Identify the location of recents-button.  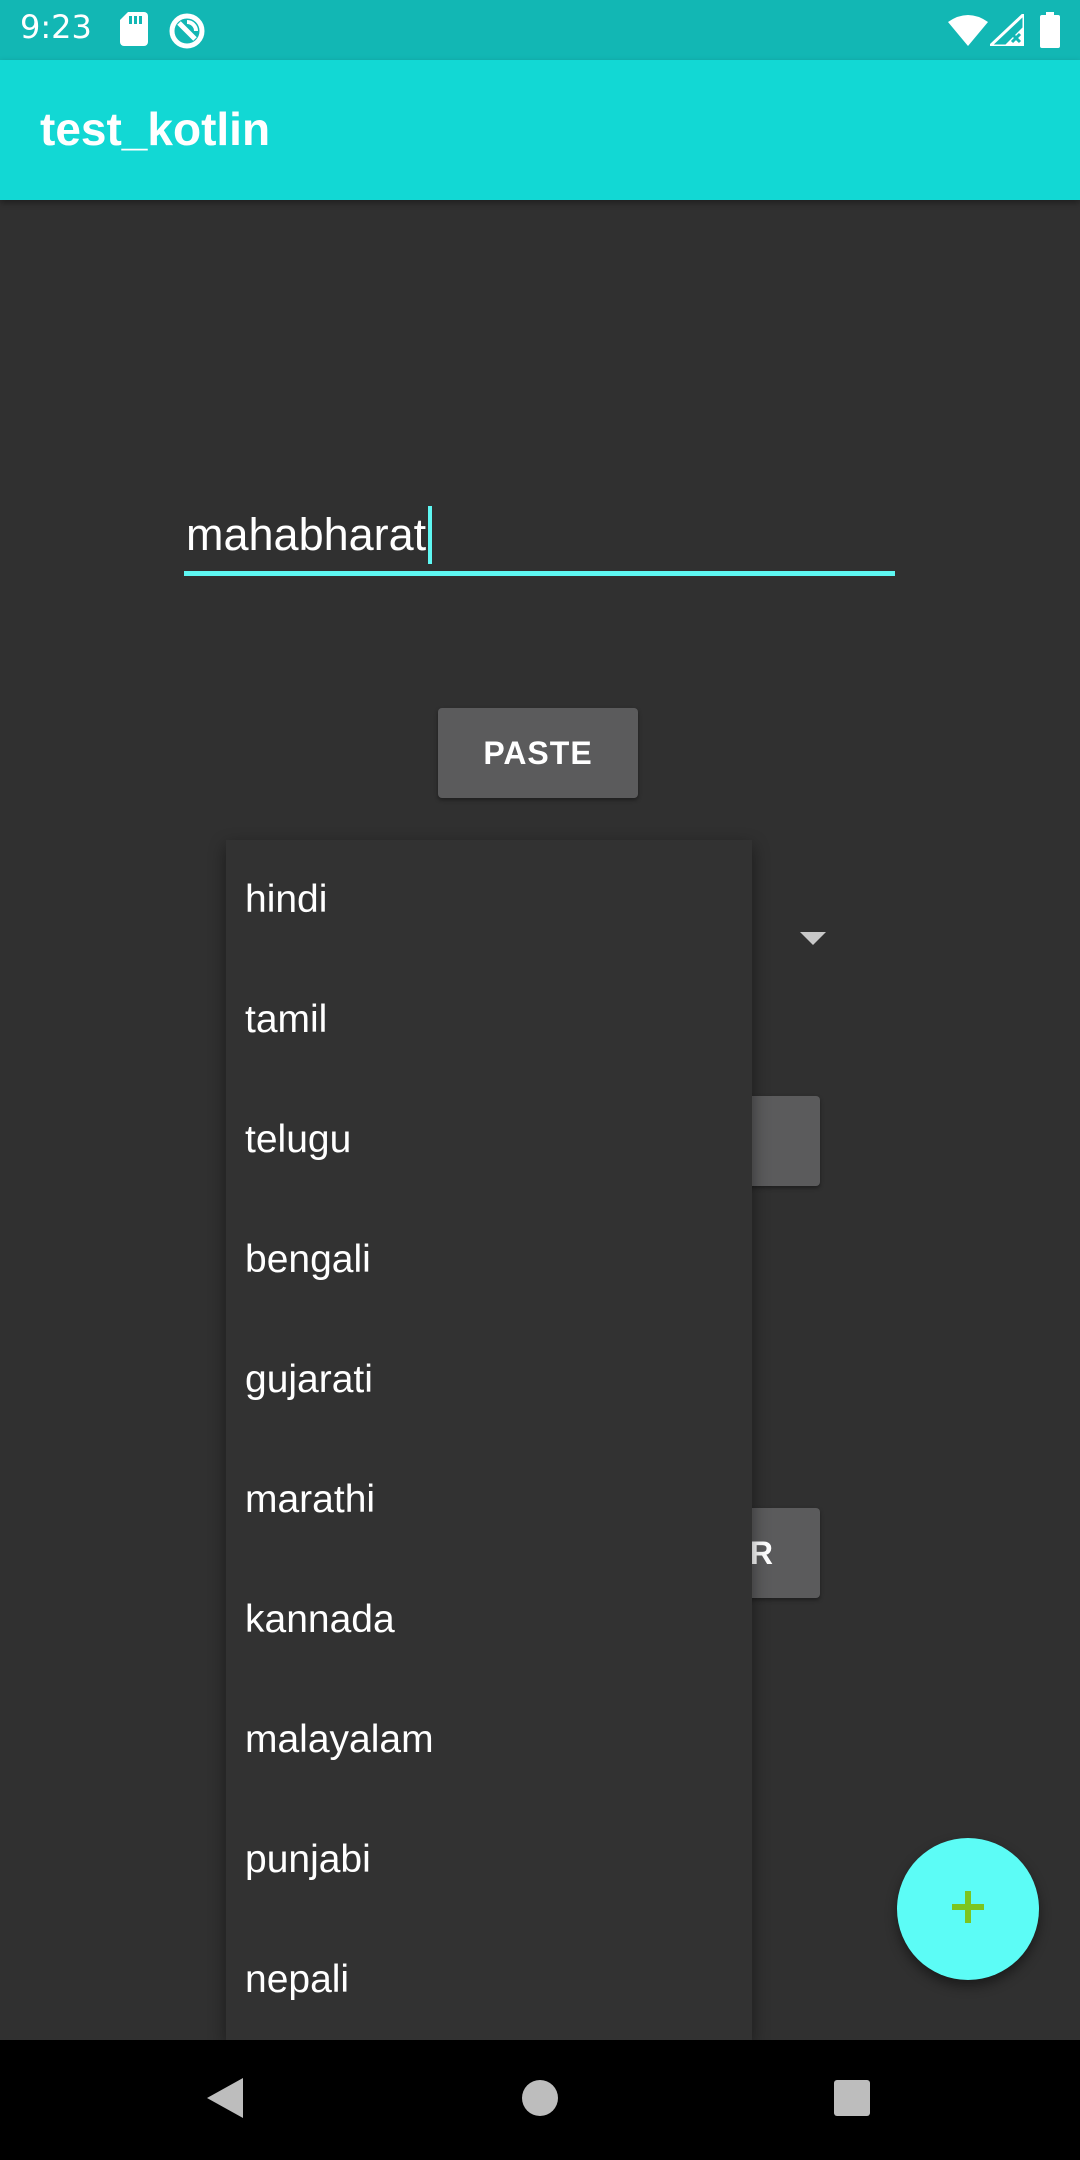
(852, 2100).